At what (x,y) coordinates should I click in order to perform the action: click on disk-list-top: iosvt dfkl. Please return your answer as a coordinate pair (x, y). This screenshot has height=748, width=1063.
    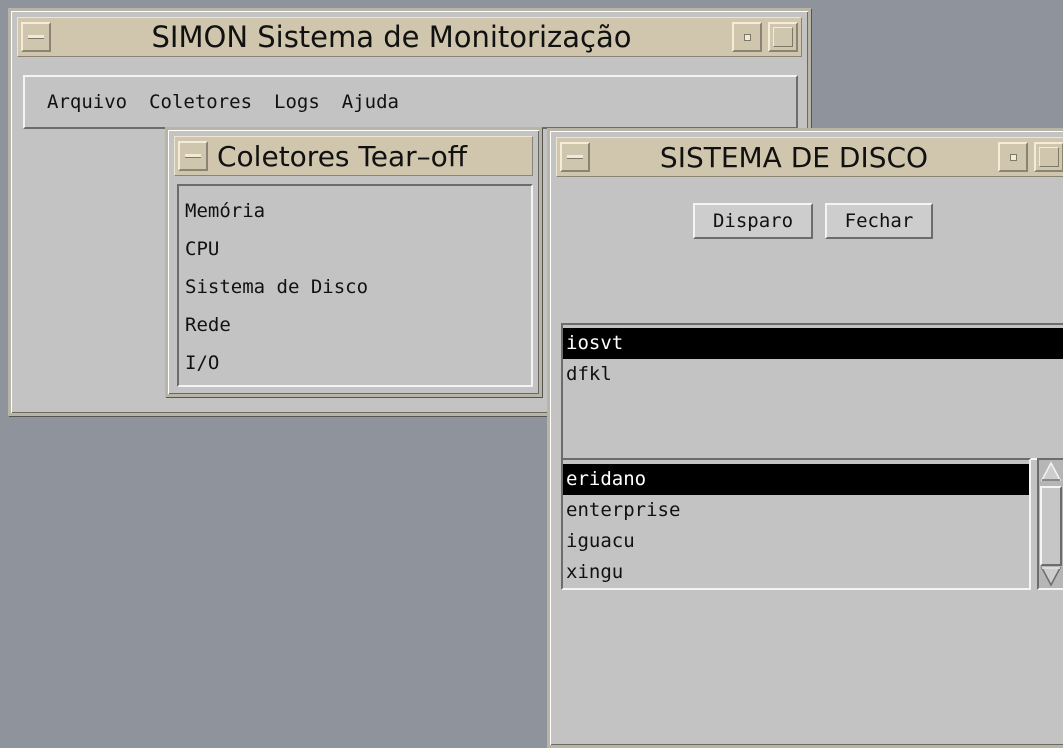
    Looking at the image, I should click on (812, 391).